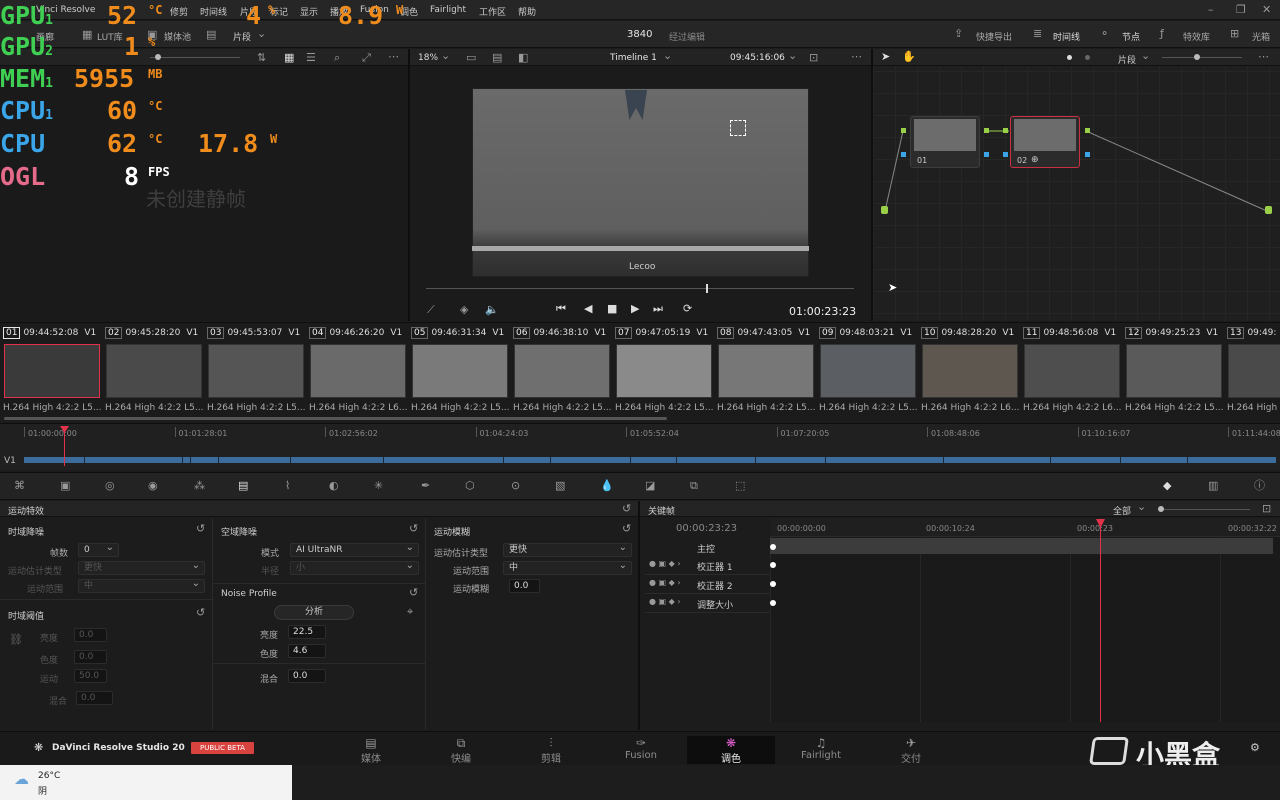 This screenshot has height=800, width=1280. Describe the element at coordinates (1025, 629) in the screenshot. I see `keyframes-grid` at that location.